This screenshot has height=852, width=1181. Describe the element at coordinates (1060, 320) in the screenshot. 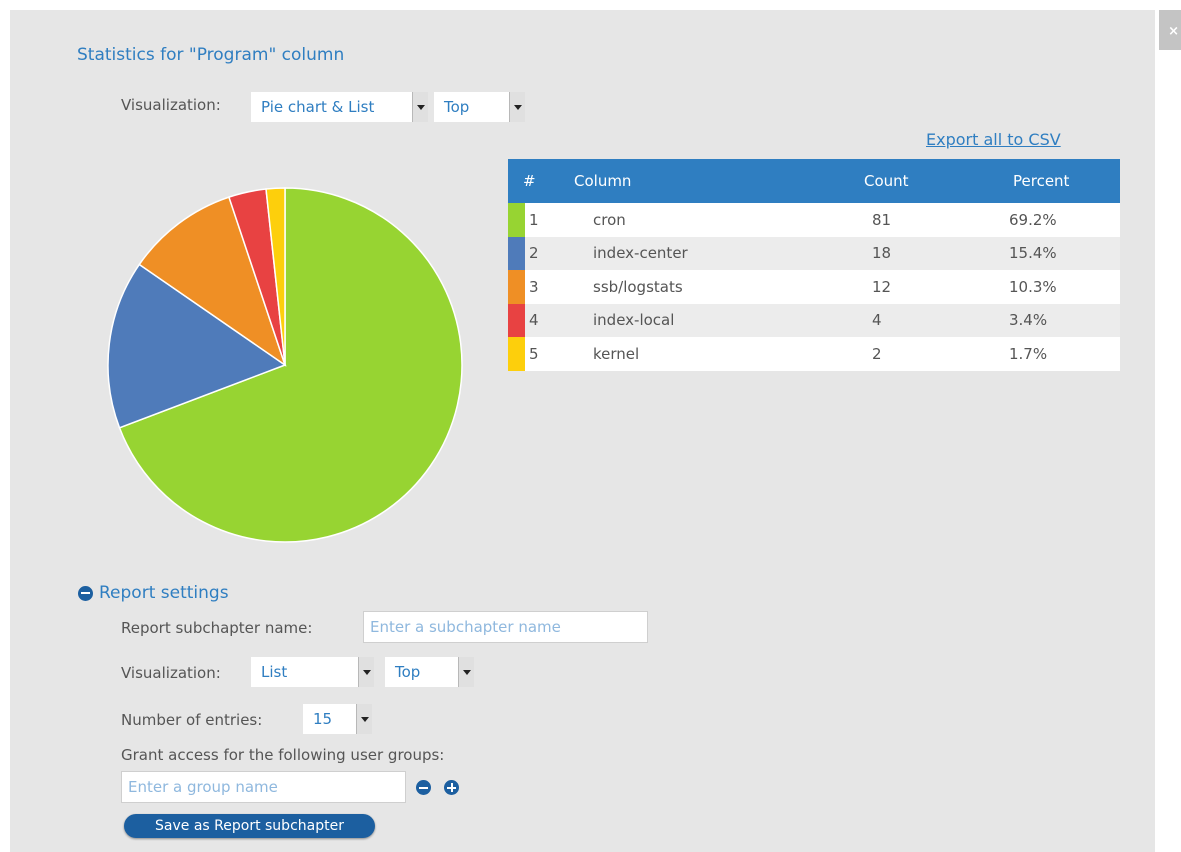

I see `row-percent: 3.4%` at that location.